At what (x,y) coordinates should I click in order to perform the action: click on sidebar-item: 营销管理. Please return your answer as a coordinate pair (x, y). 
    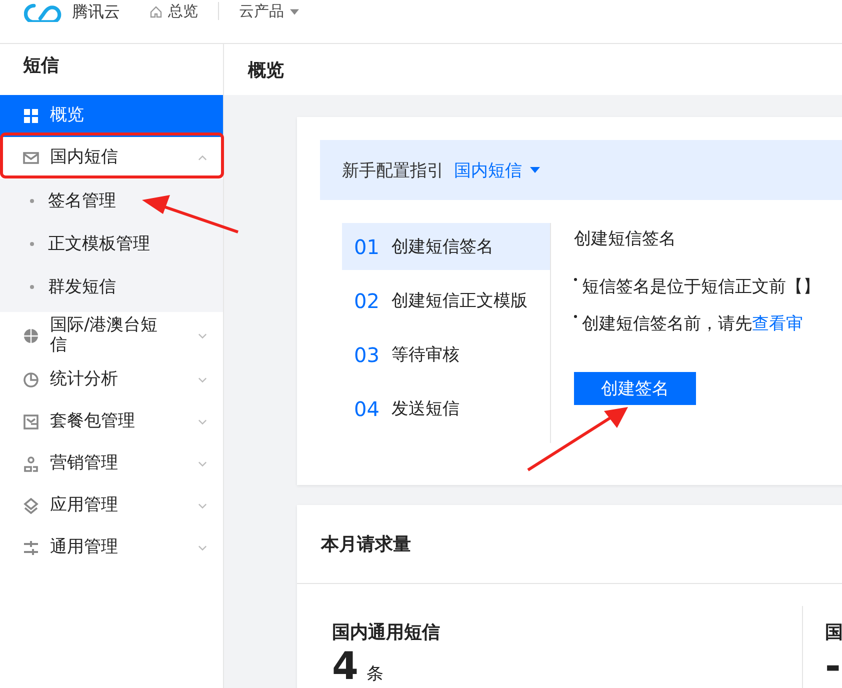
    Looking at the image, I should click on (111, 464).